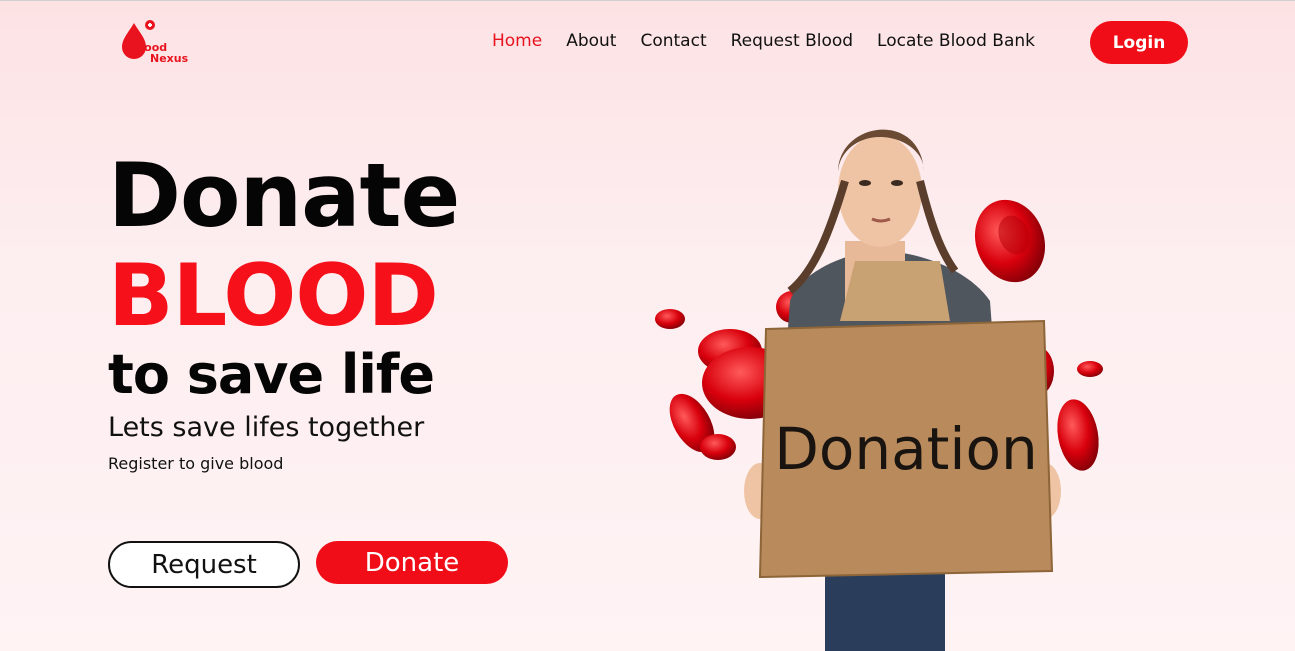  Describe the element at coordinates (284, 195) in the screenshot. I see `hero-heading-donate: Donate` at that location.